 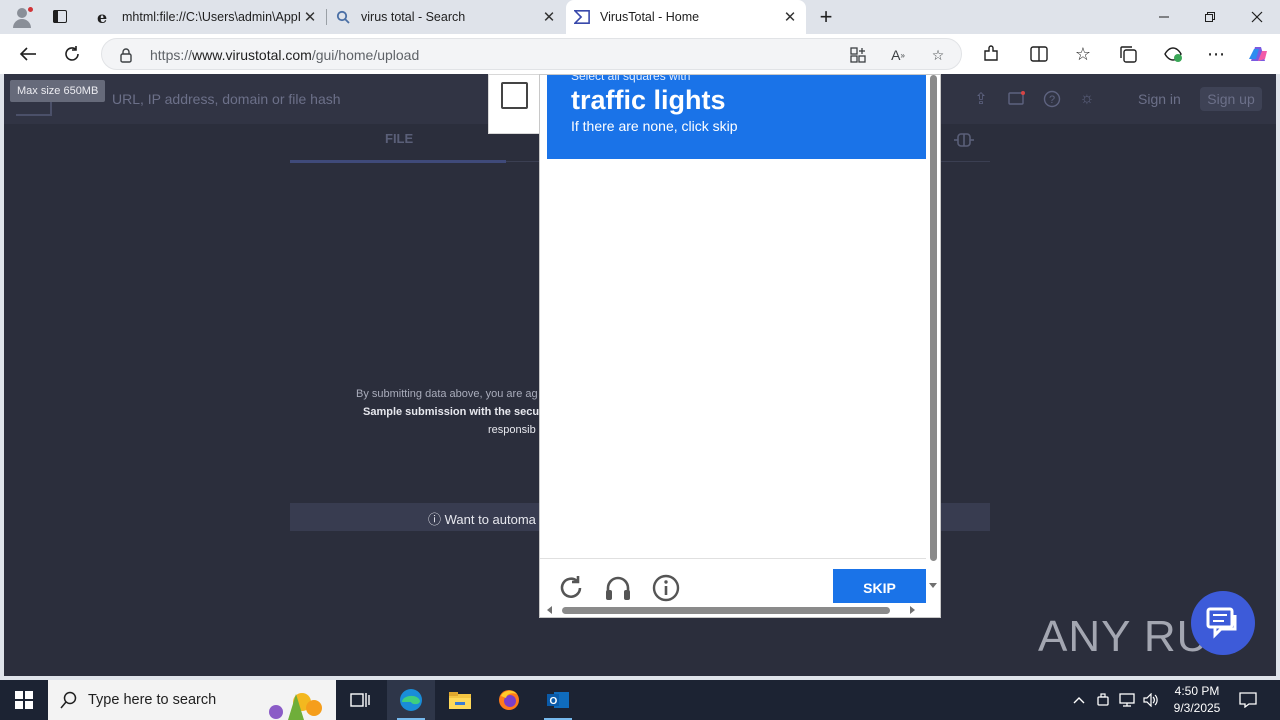 What do you see at coordinates (211, 17) in the screenshot?
I see `tab-title: mhtml:file://C:\Users\admin\AppD` at bounding box center [211, 17].